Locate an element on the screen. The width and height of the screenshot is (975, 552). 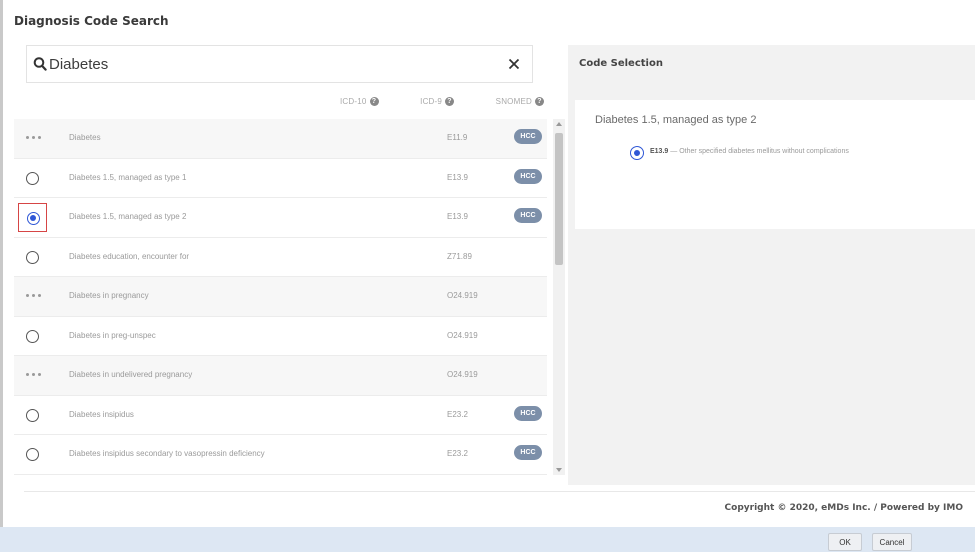
code-system-icd10: ICD-10 ? is located at coordinates (359, 101).